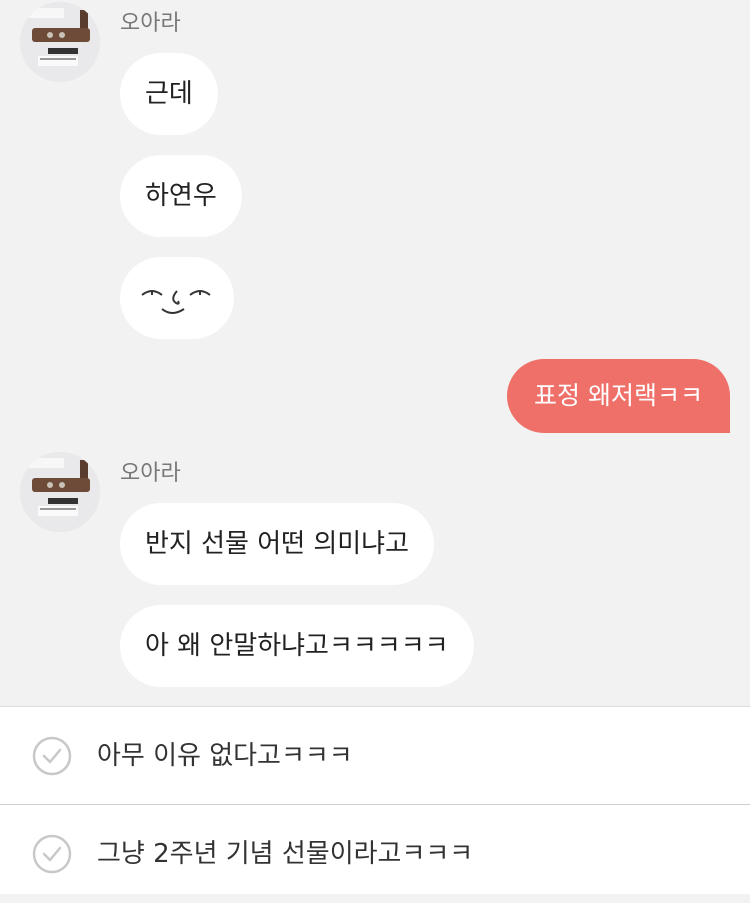 The width and height of the screenshot is (750, 903). What do you see at coordinates (225, 756) in the screenshot?
I see `reply-text: 아무 이유 없다고ㅋㅋㅋ` at bounding box center [225, 756].